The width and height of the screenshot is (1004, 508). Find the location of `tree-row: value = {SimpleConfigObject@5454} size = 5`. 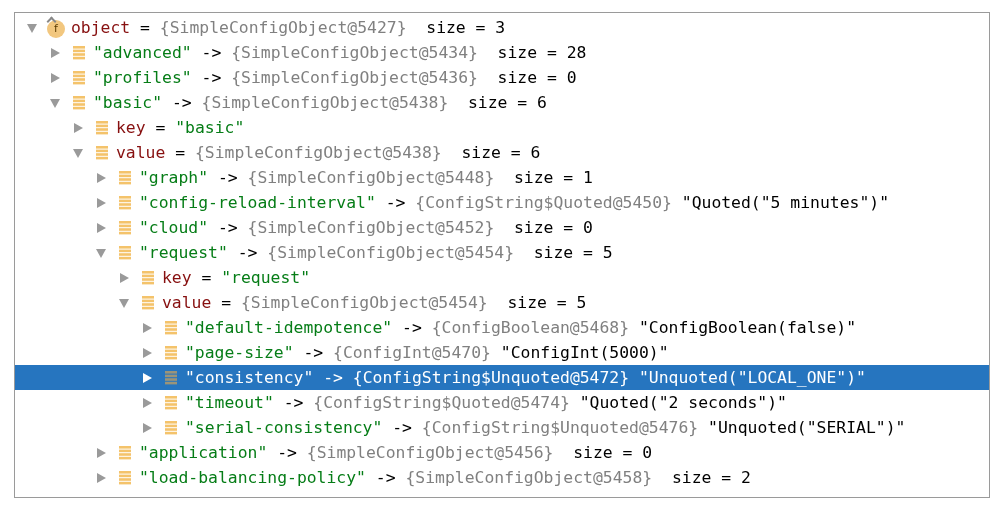

tree-row: value = {SimpleConfigObject@5454} size = 5 is located at coordinates (502, 302).